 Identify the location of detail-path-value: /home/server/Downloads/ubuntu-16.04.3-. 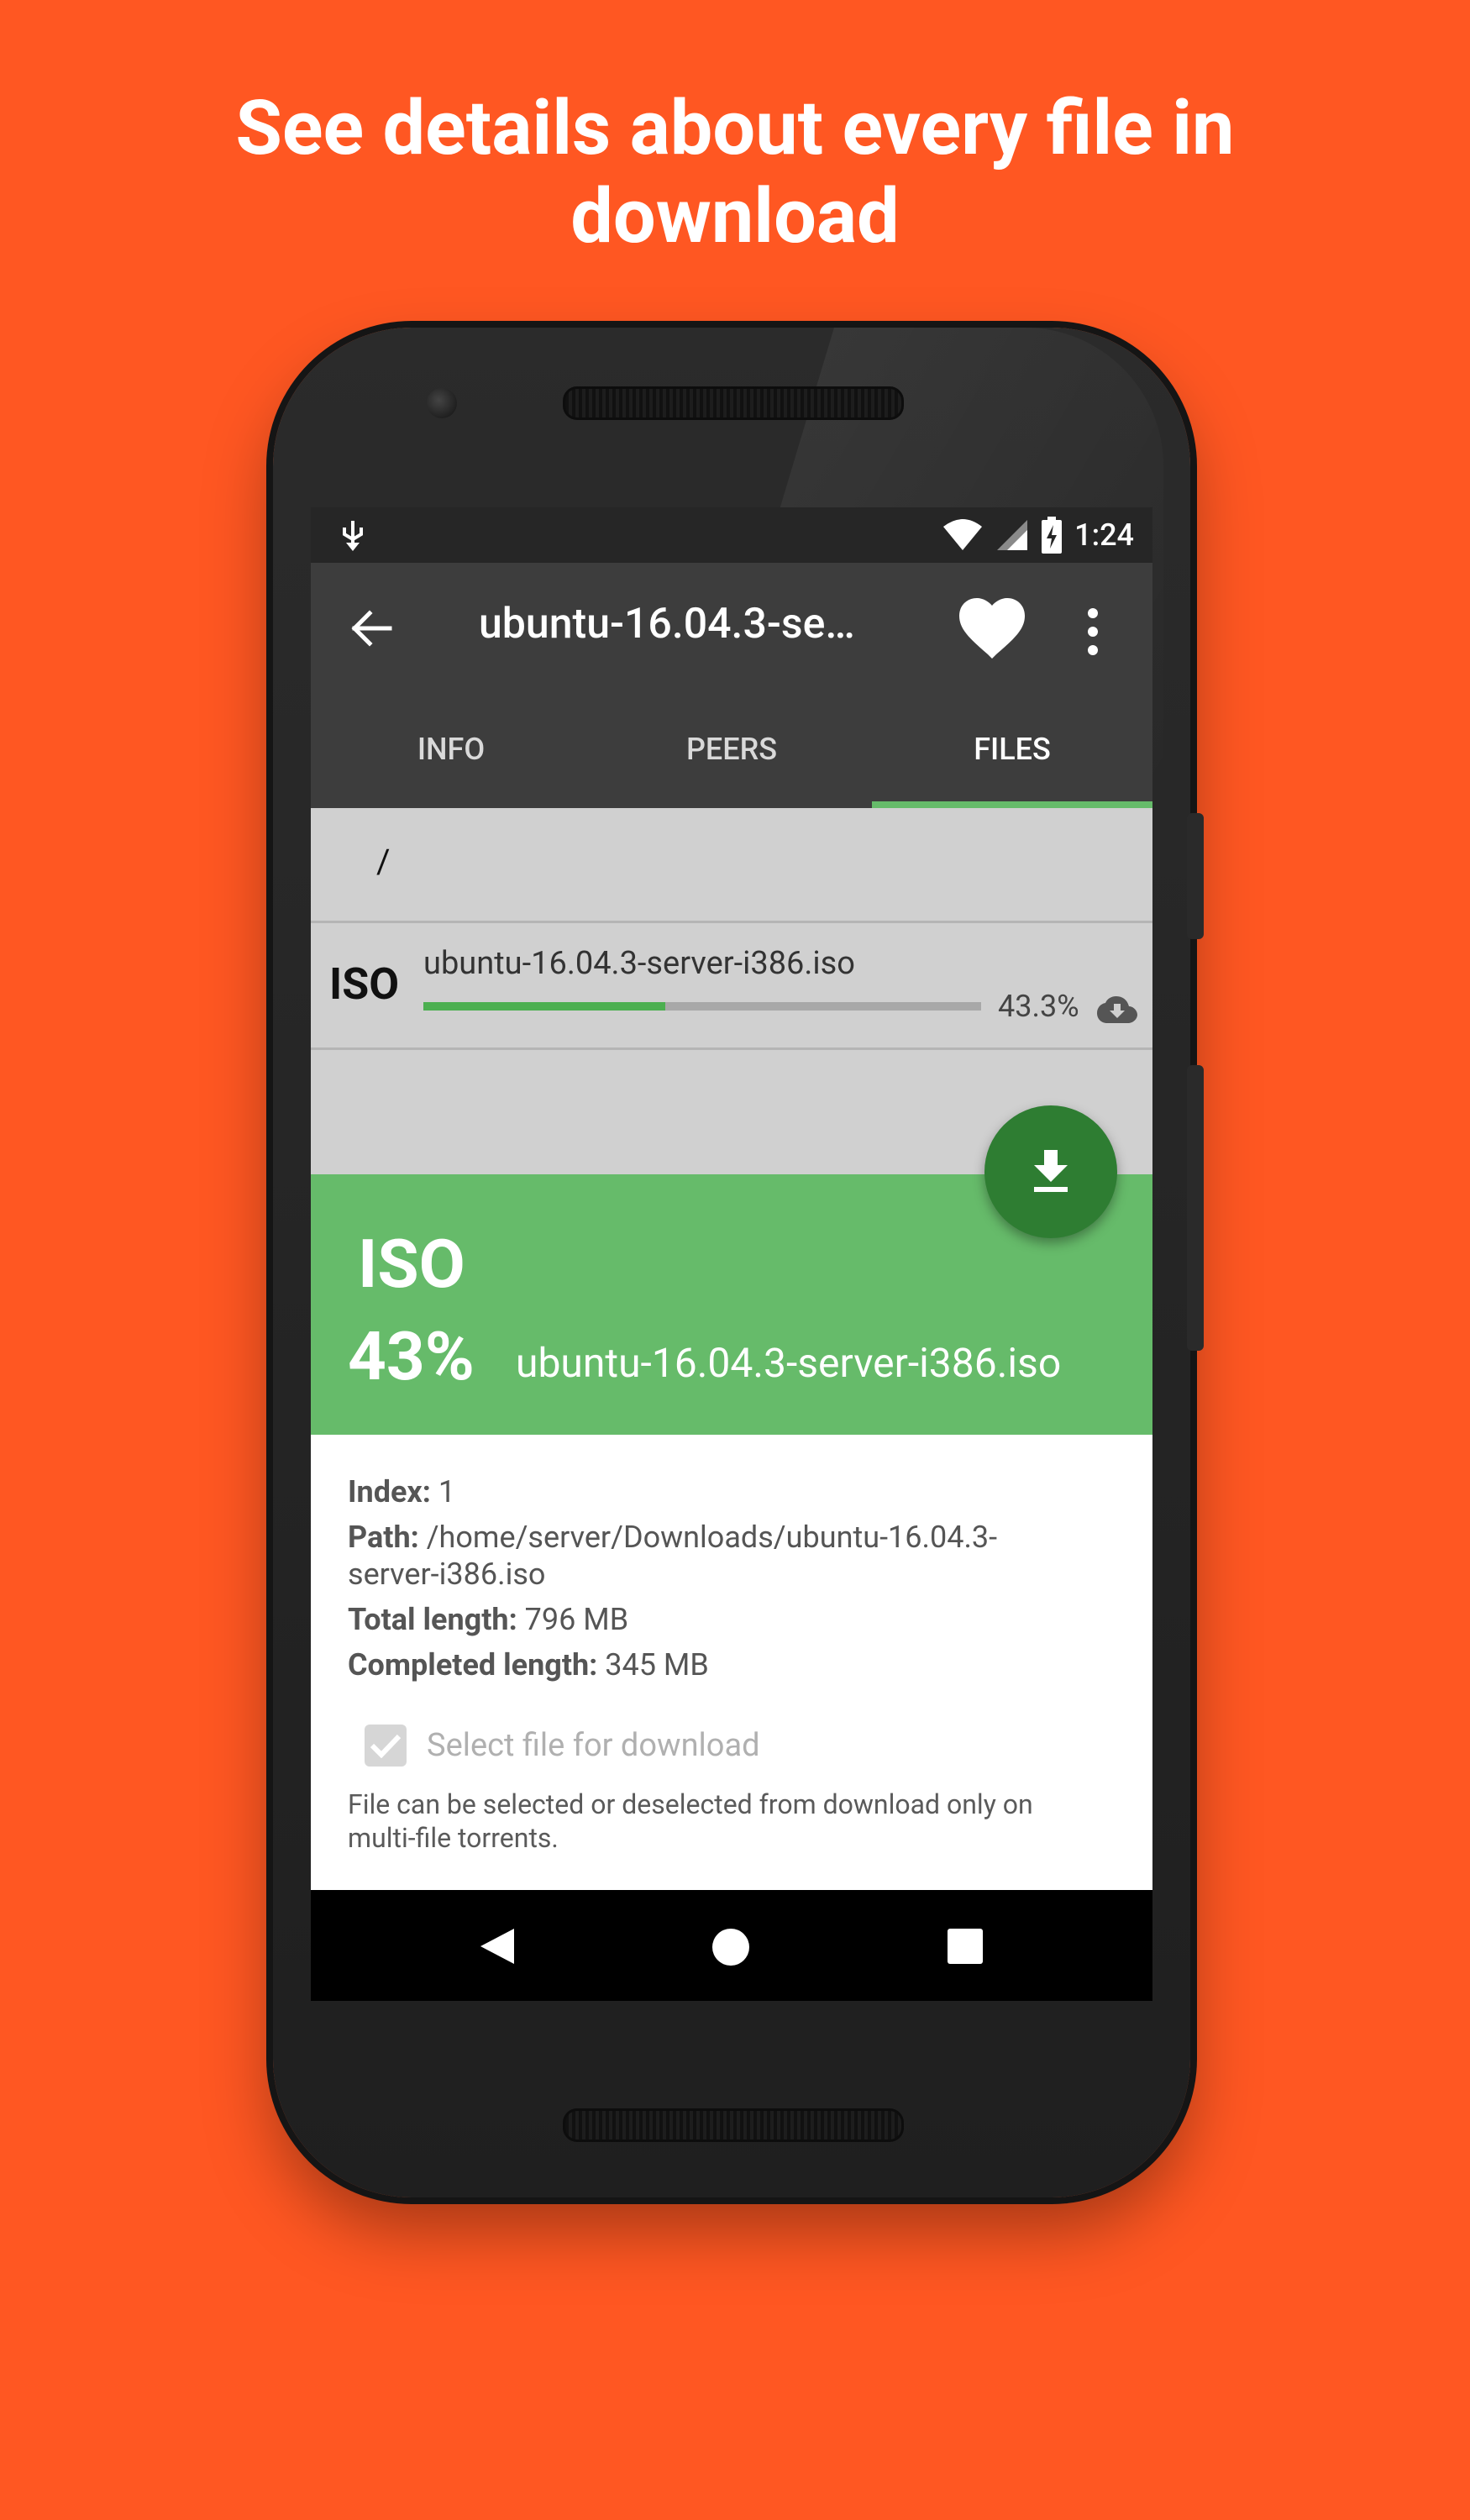
(712, 1537).